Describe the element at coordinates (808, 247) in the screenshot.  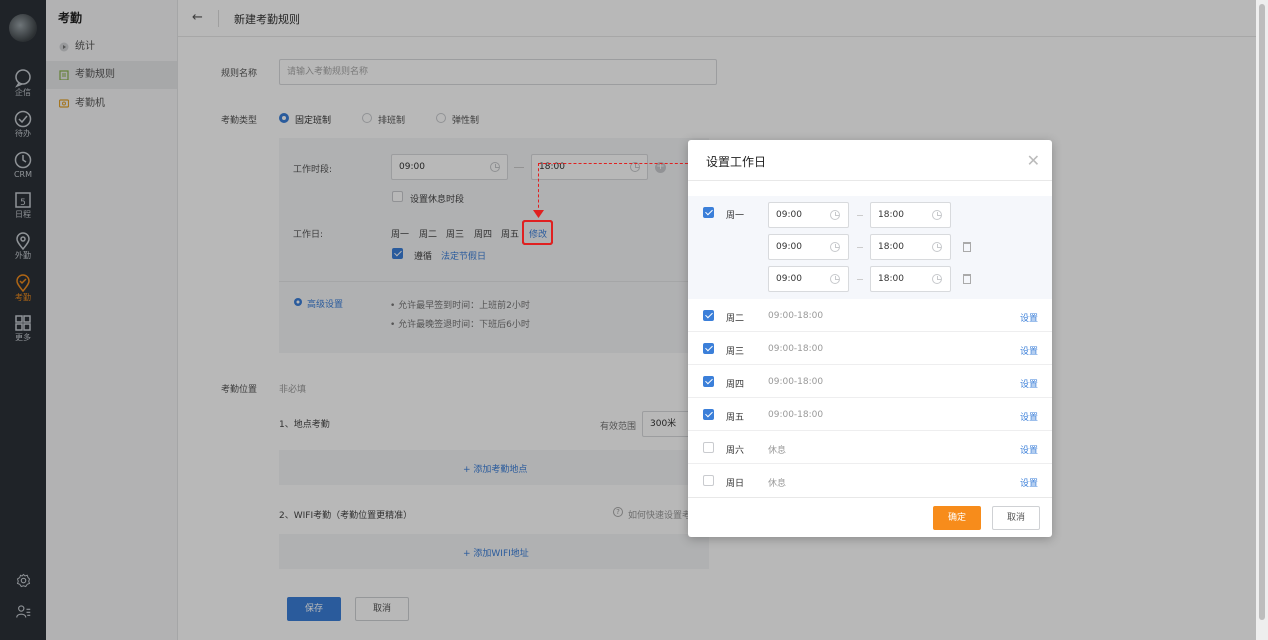
I see `mon-slot2-start: 09:00` at that location.